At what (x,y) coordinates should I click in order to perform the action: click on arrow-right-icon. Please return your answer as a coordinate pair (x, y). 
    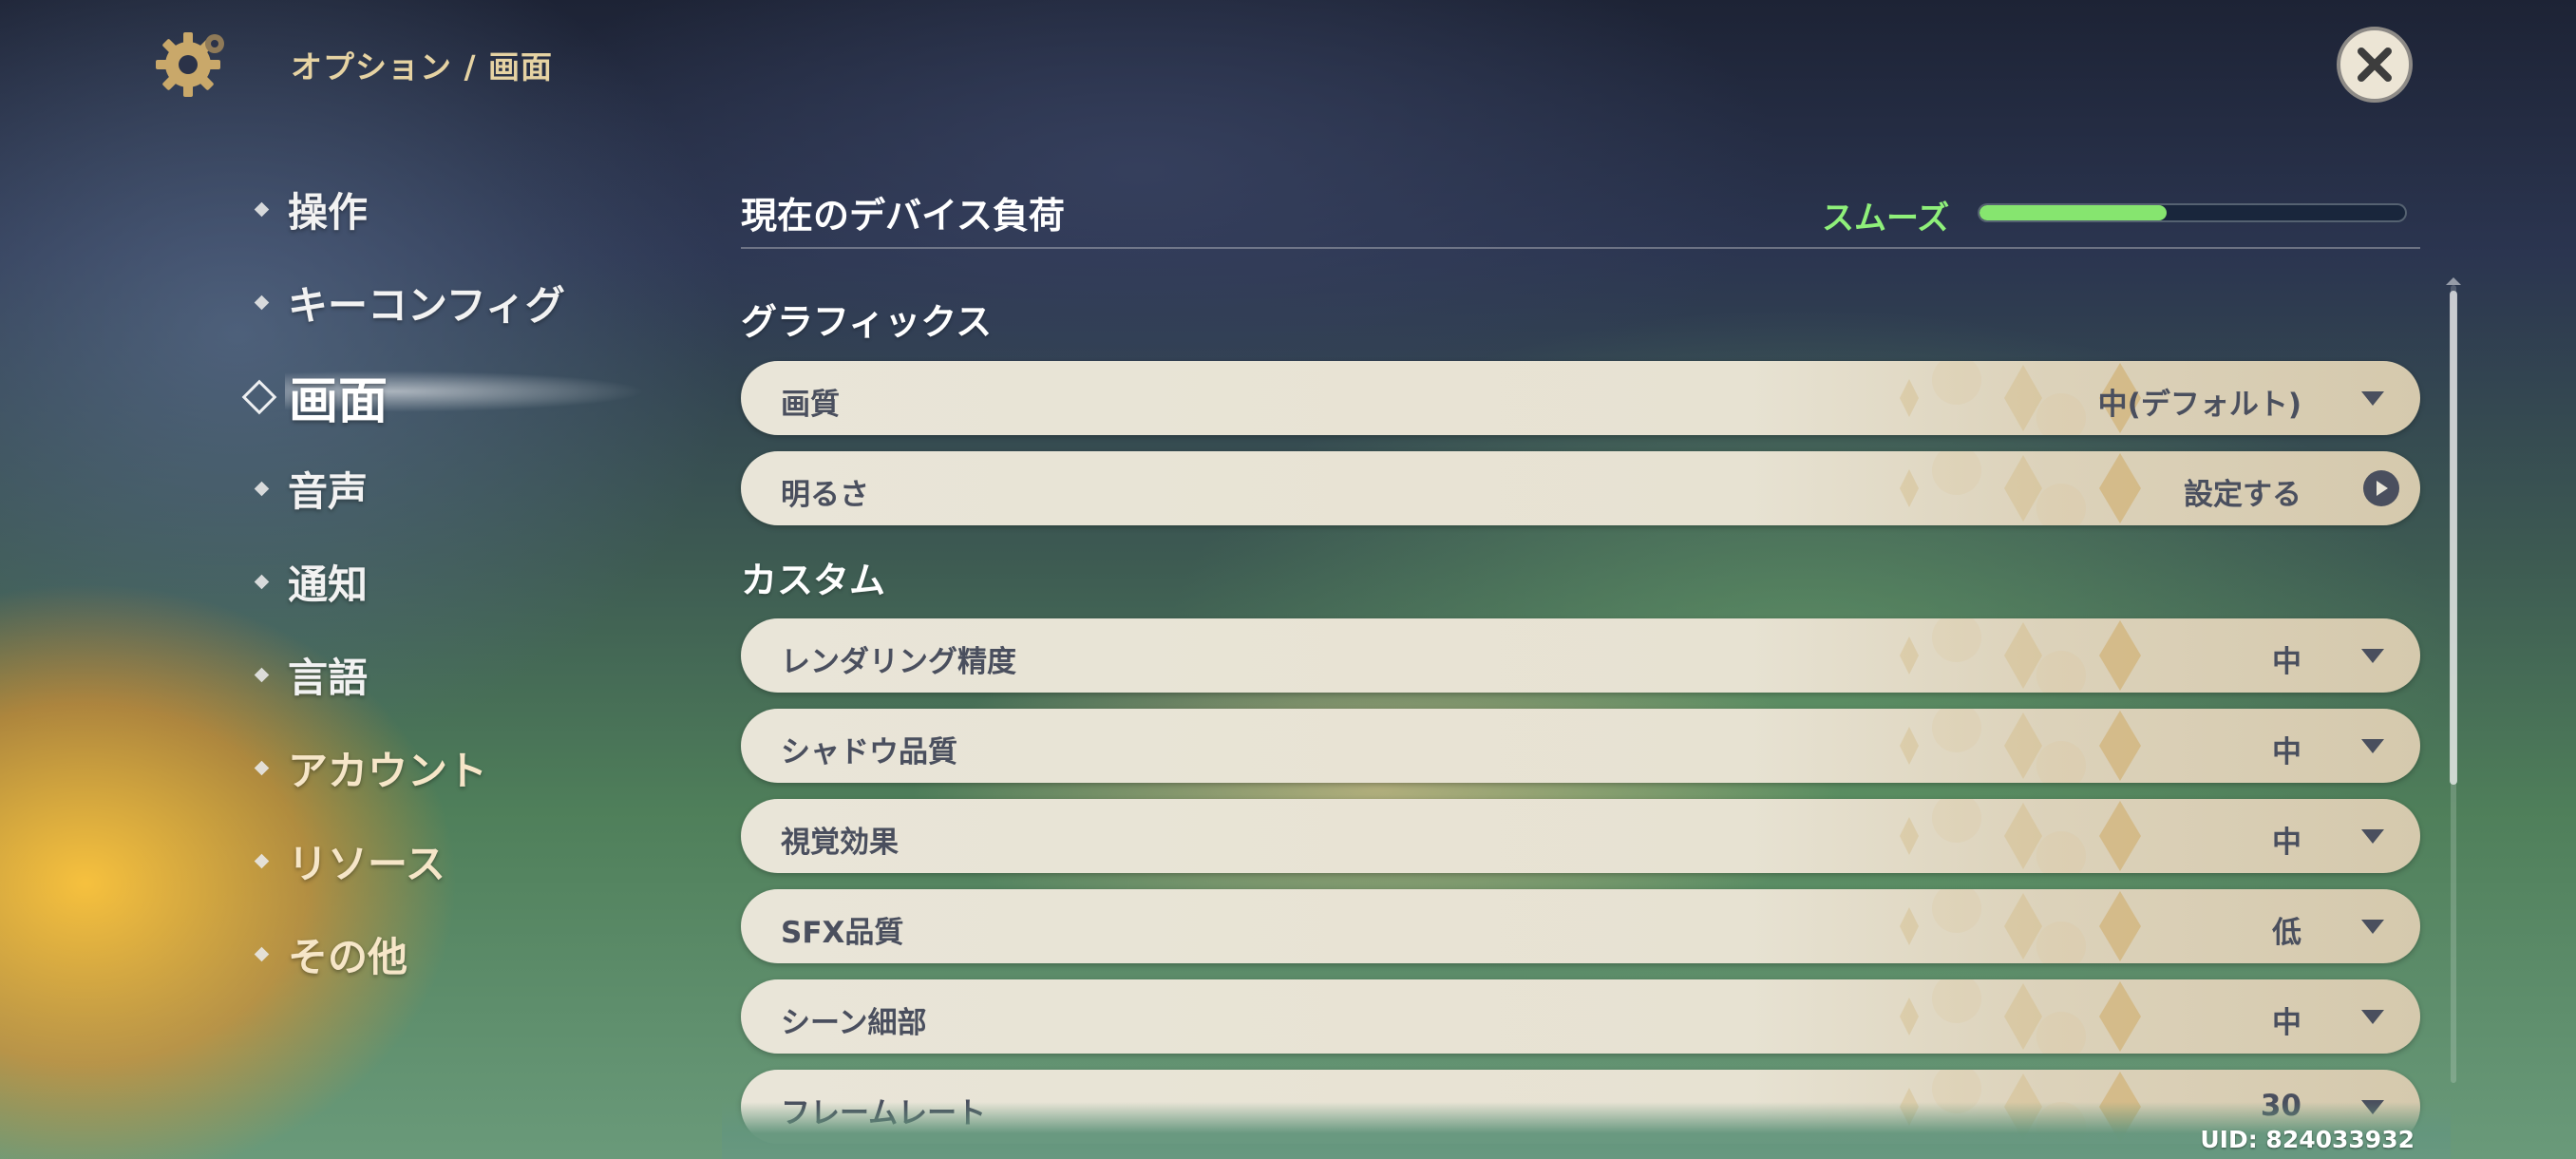
    Looking at the image, I should click on (2381, 488).